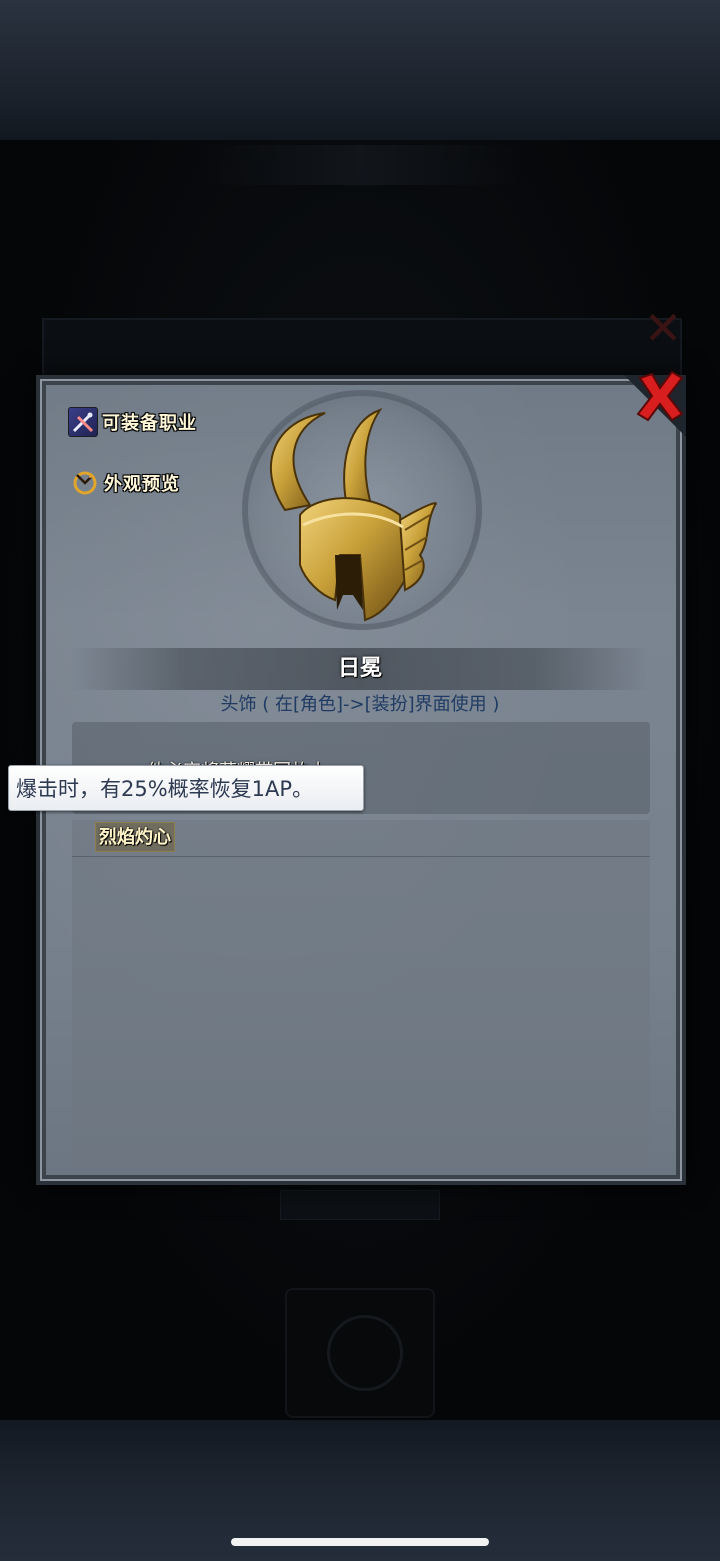 This screenshot has width=720, height=1561. Describe the element at coordinates (360, 669) in the screenshot. I see `item-name: 日冕` at that location.